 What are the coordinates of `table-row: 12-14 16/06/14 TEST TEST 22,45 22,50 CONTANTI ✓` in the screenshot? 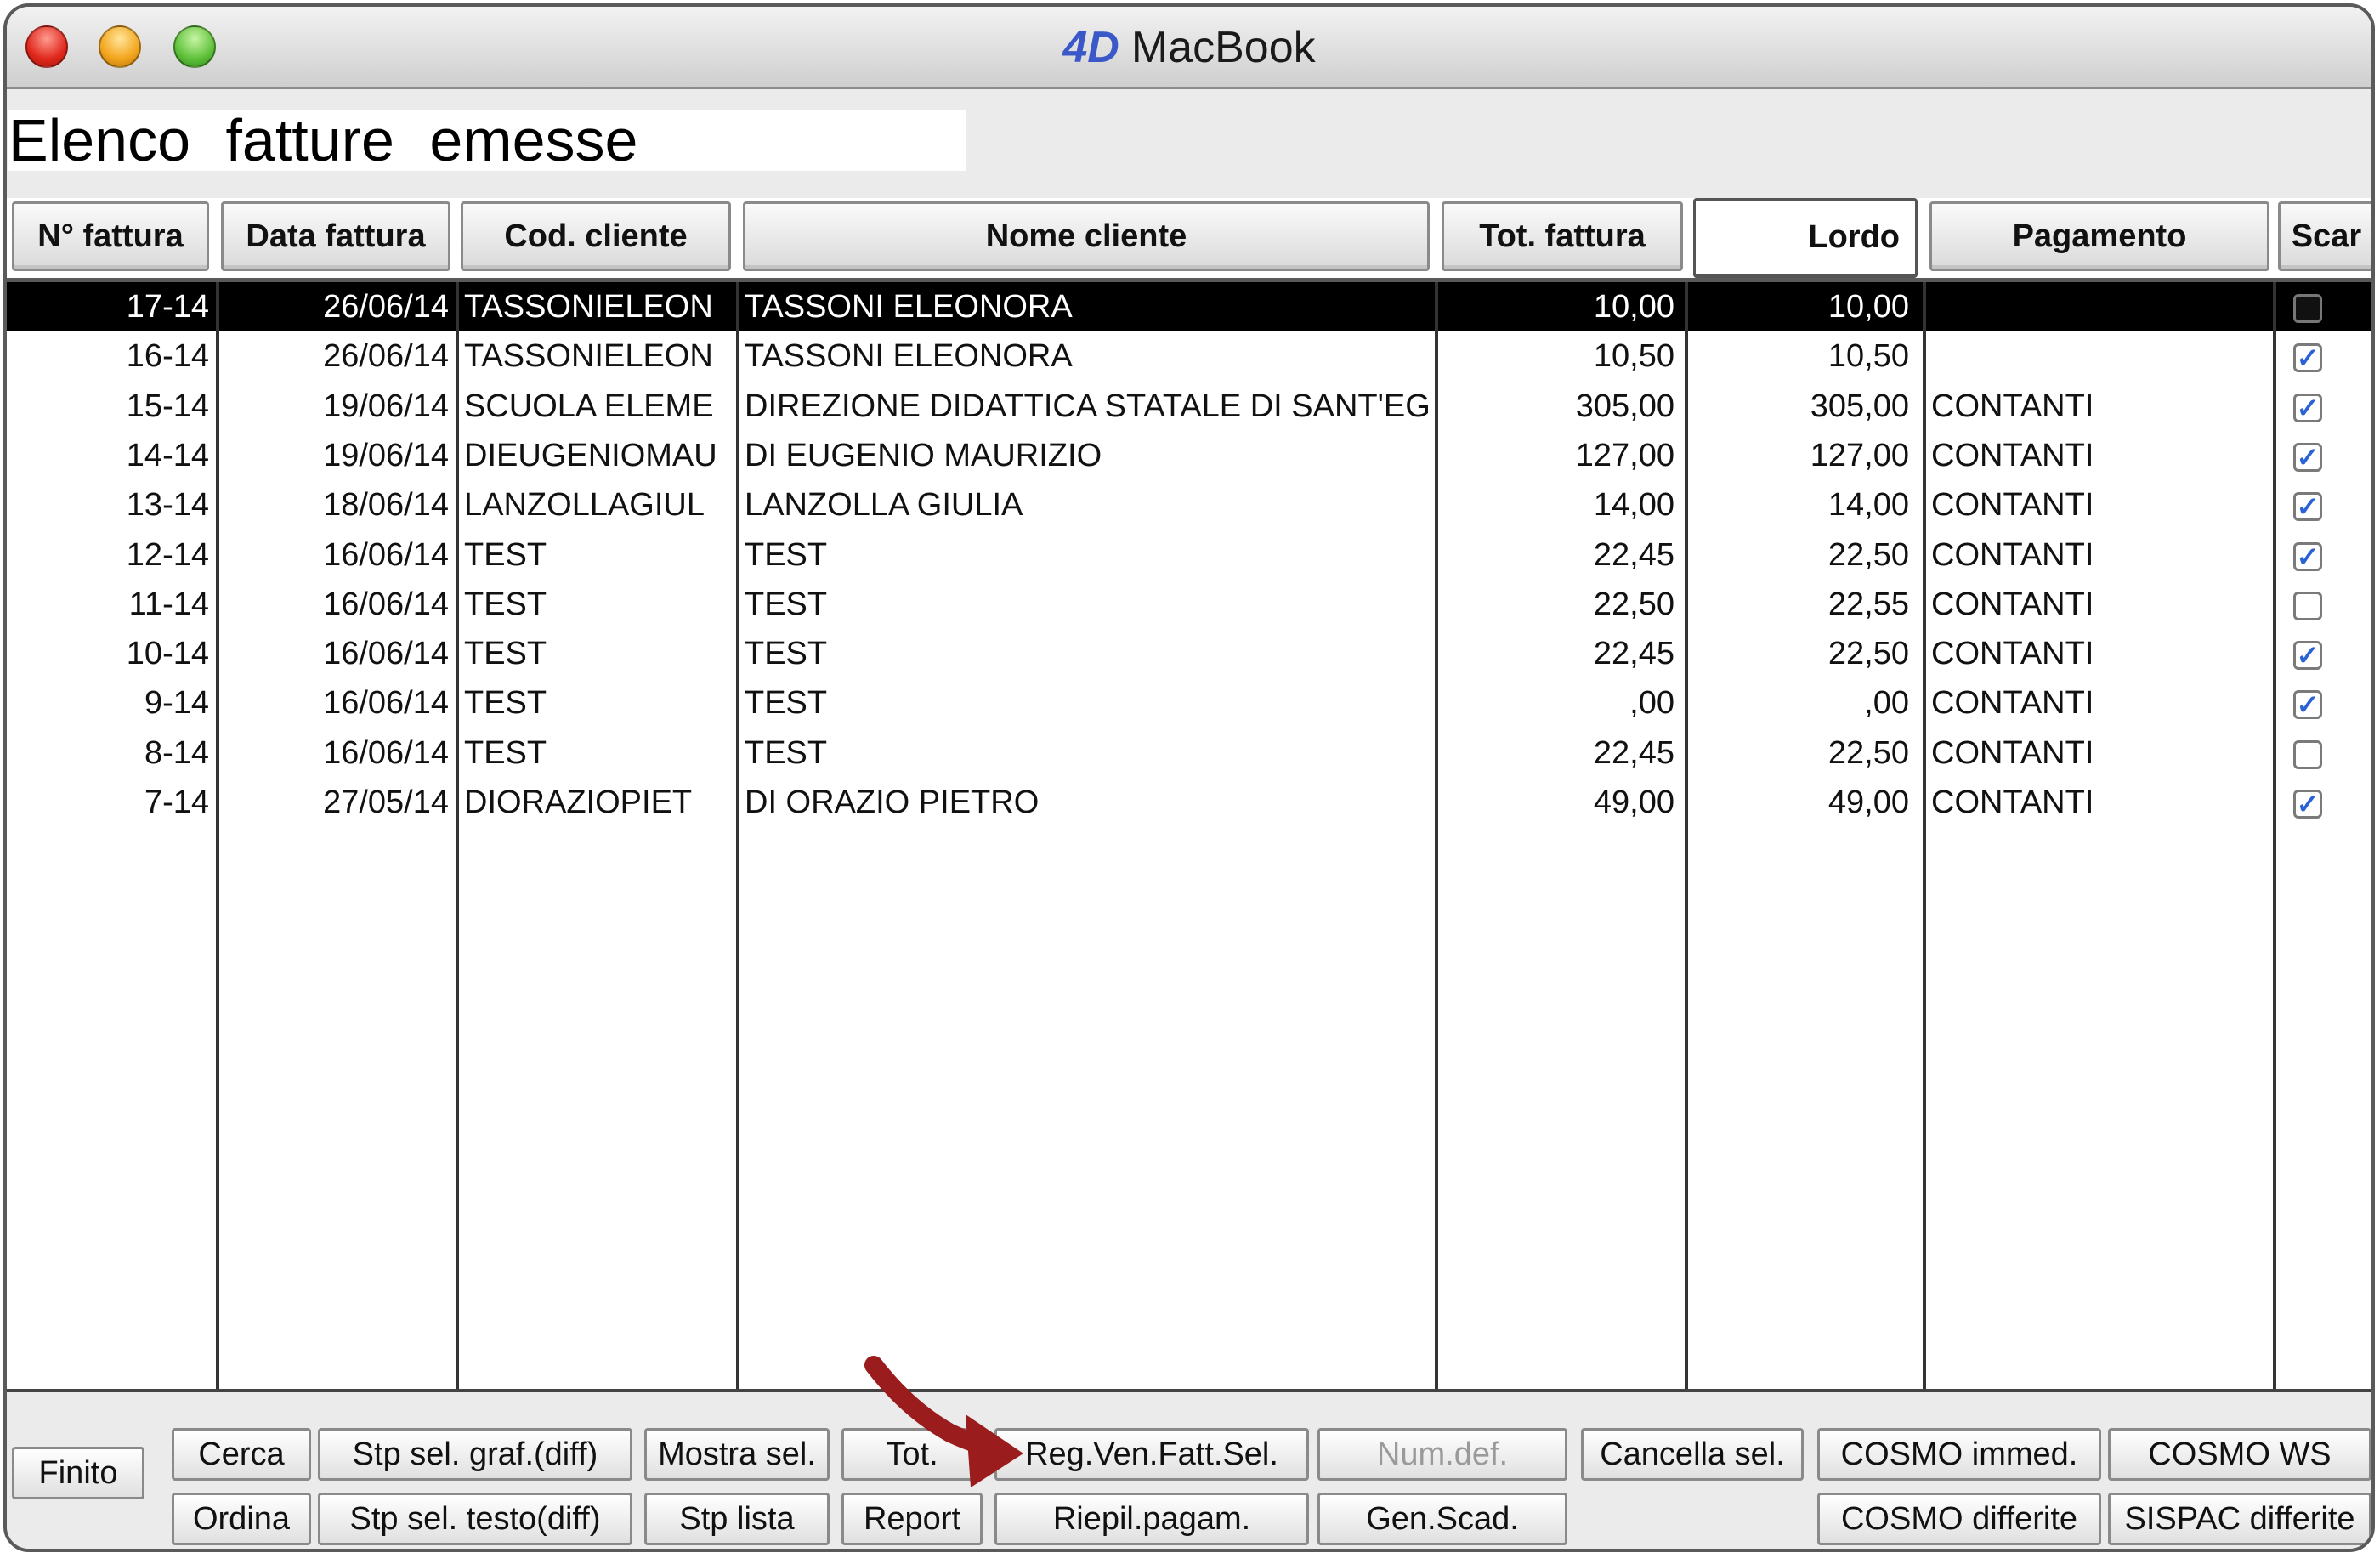 It's located at (1189, 555).